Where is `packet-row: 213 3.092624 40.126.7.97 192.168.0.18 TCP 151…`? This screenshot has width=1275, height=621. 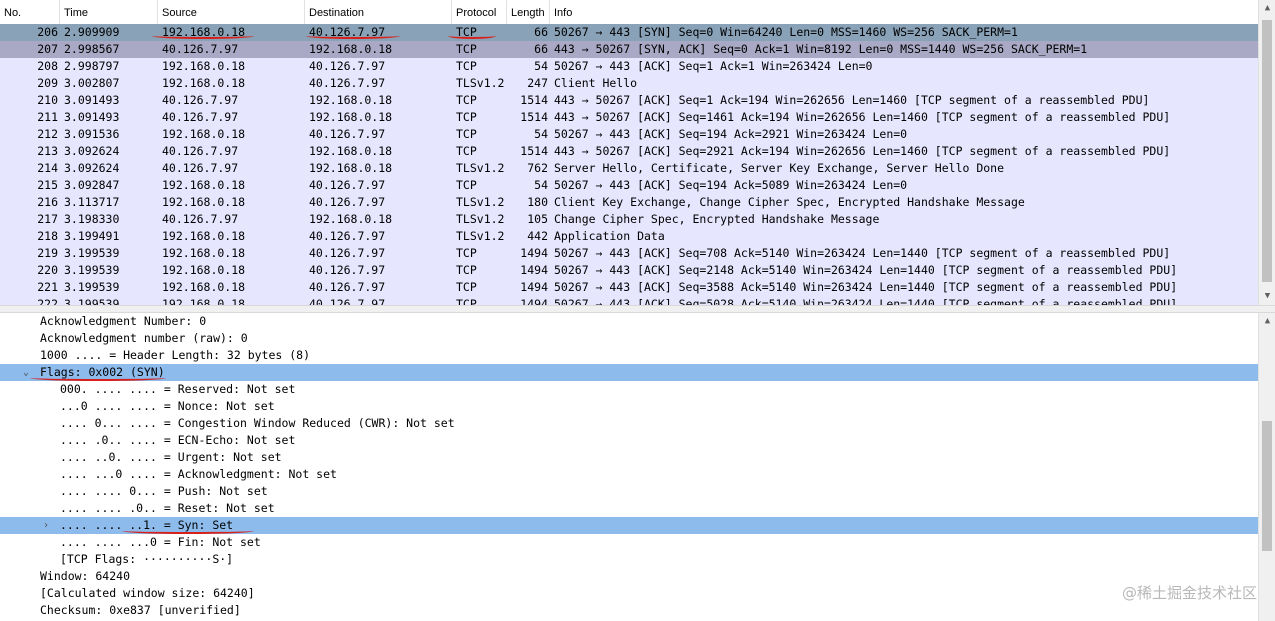 packet-row: 213 3.092624 40.126.7.97 192.168.0.18 TCP 151… is located at coordinates (629, 151).